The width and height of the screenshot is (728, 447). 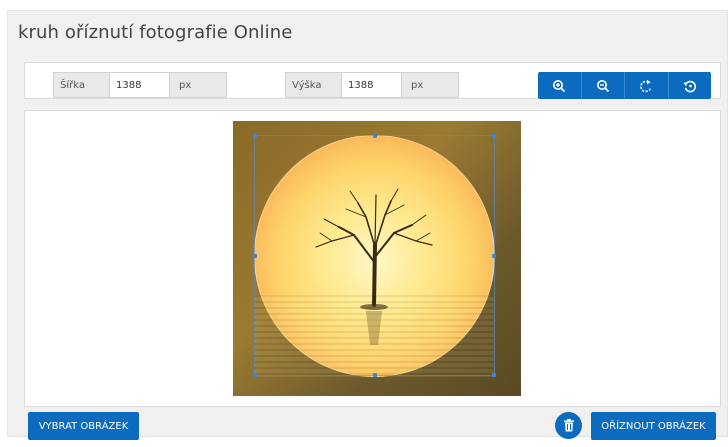 What do you see at coordinates (83, 426) in the screenshot?
I see `select-image-button: VYBRAT OBRÁZEK` at bounding box center [83, 426].